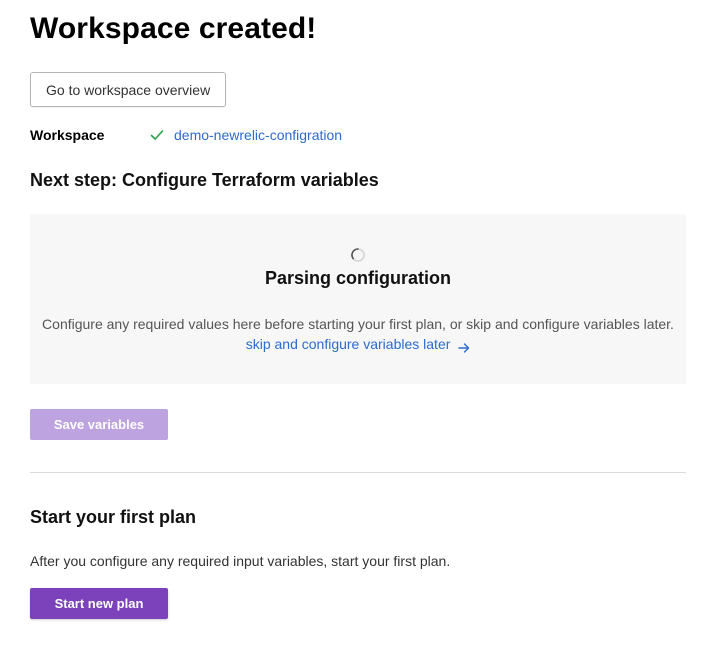  What do you see at coordinates (358, 135) in the screenshot?
I see `workspace-row: Workspace demo-newrelic-configration` at bounding box center [358, 135].